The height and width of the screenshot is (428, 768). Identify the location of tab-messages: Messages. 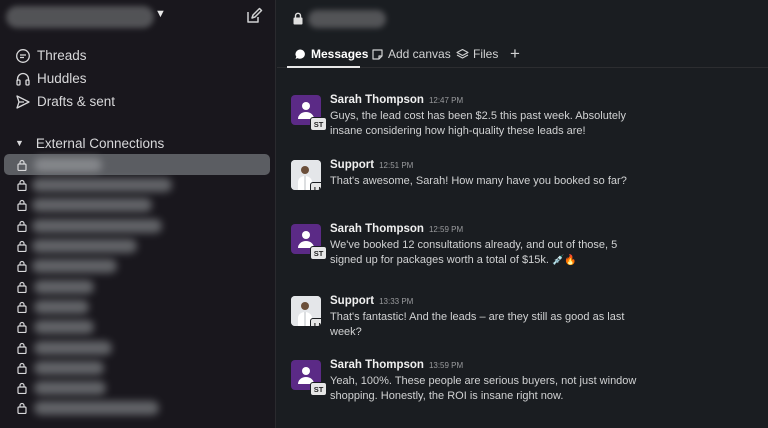
(331, 54).